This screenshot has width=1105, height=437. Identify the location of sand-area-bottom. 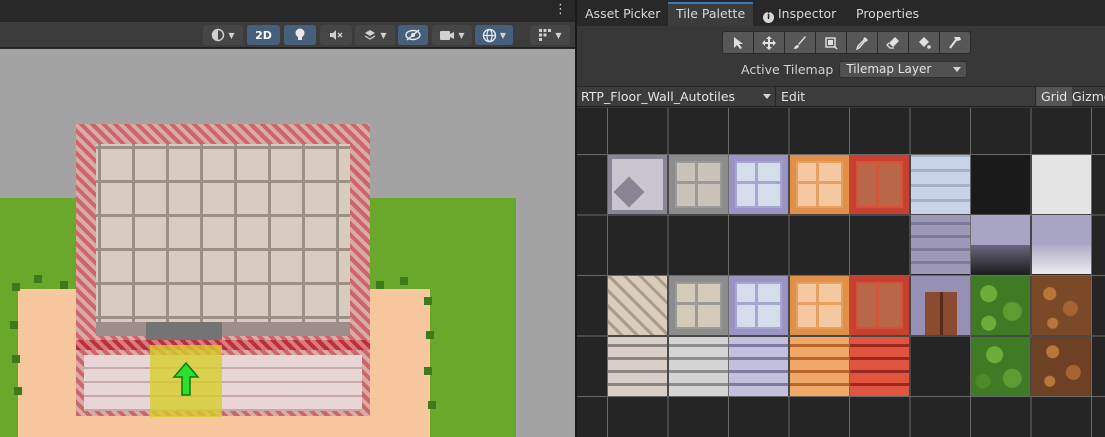
(224, 426).